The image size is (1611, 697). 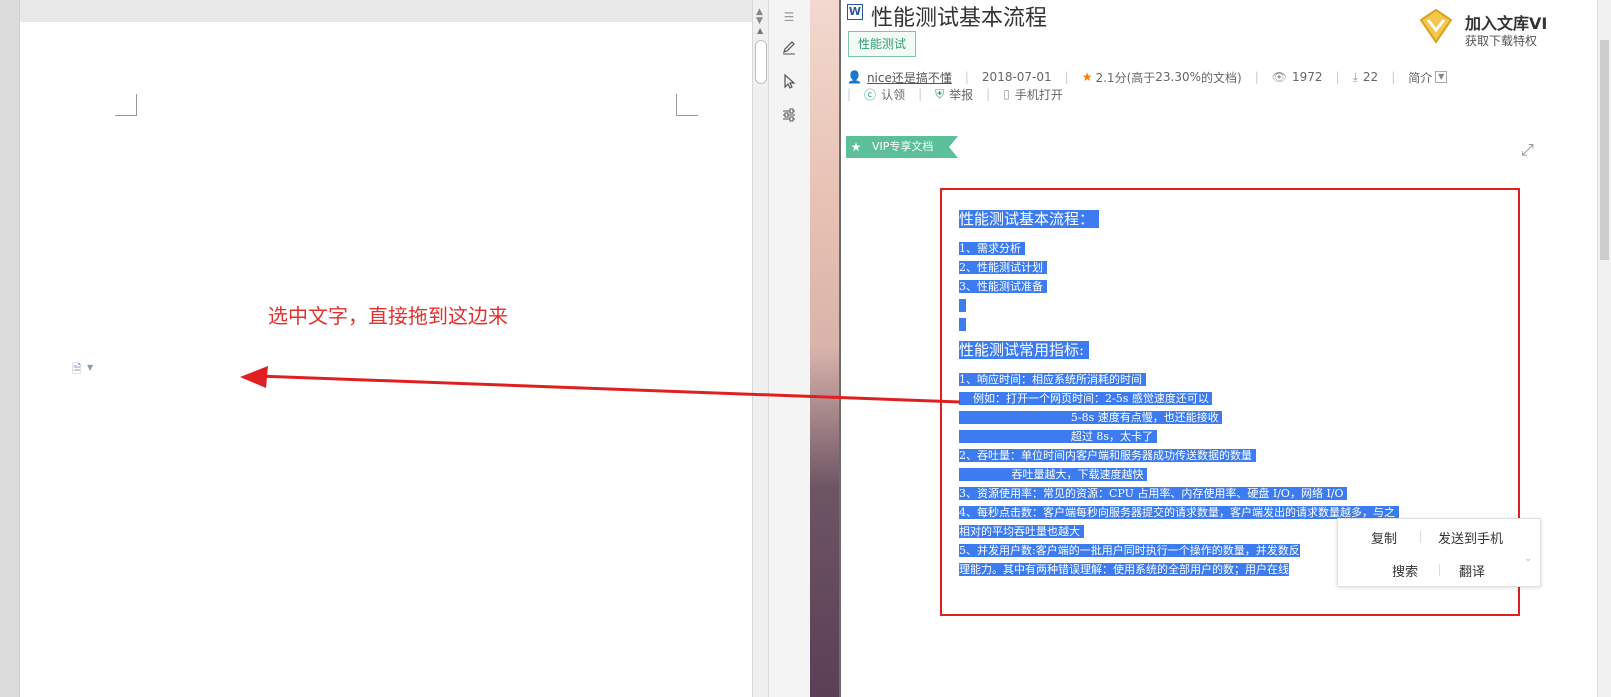 I want to click on download-count: 22, so click(x=1370, y=77).